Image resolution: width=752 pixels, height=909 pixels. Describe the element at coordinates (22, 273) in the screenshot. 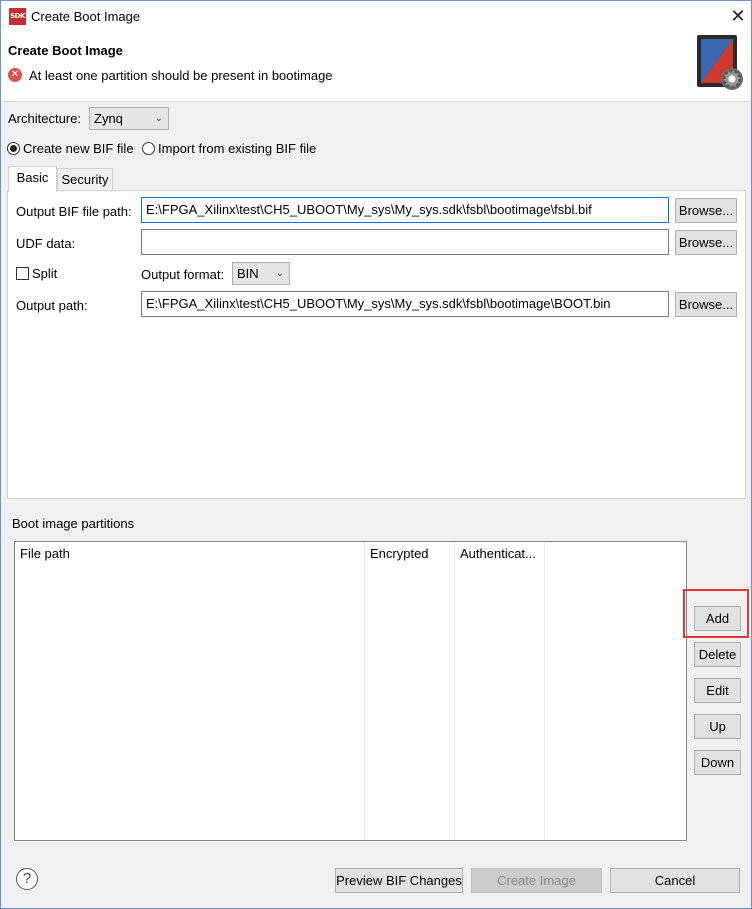

I see `split-checkbox` at that location.